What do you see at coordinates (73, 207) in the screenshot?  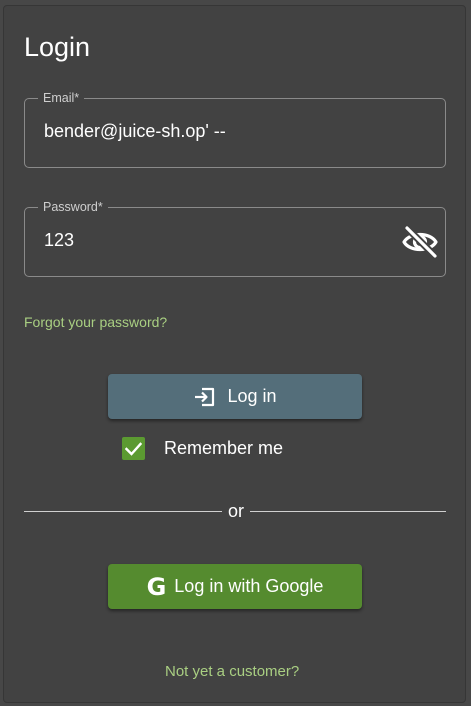 I see `password-label: Password*` at bounding box center [73, 207].